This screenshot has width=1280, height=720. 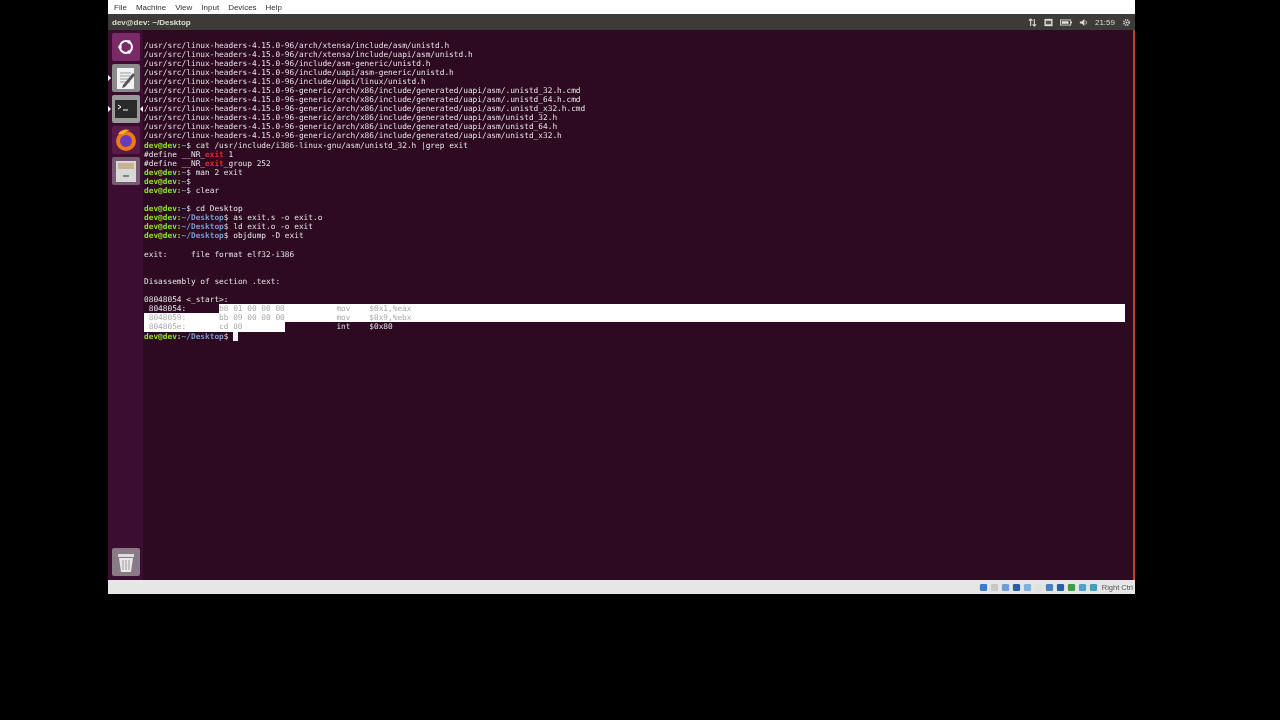 I want to click on menu-item: Input, so click(x=210, y=7).